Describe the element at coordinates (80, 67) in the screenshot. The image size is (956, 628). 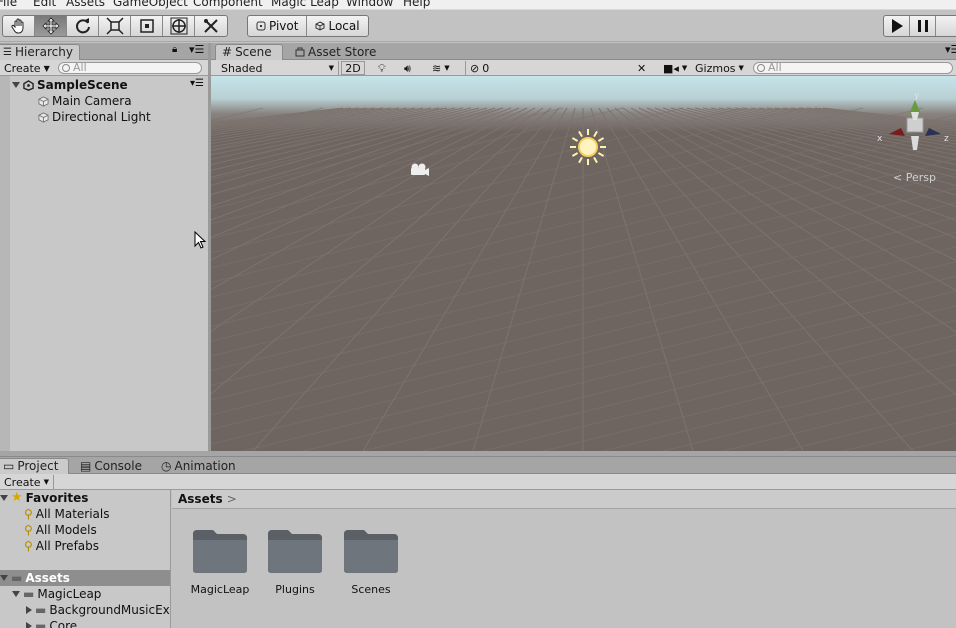
I see `search-placeholder: All` at that location.